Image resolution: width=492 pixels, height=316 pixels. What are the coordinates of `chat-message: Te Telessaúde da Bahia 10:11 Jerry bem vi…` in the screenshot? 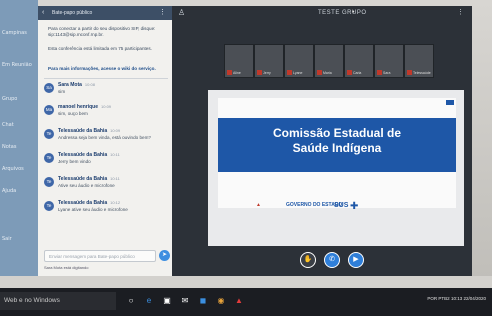 It's located at (106, 161).